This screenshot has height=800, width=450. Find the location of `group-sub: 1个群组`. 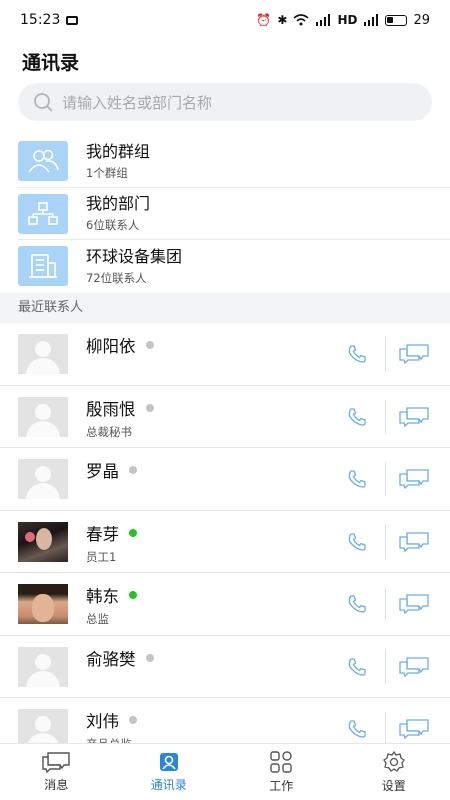

group-sub: 1个群组 is located at coordinates (107, 172).